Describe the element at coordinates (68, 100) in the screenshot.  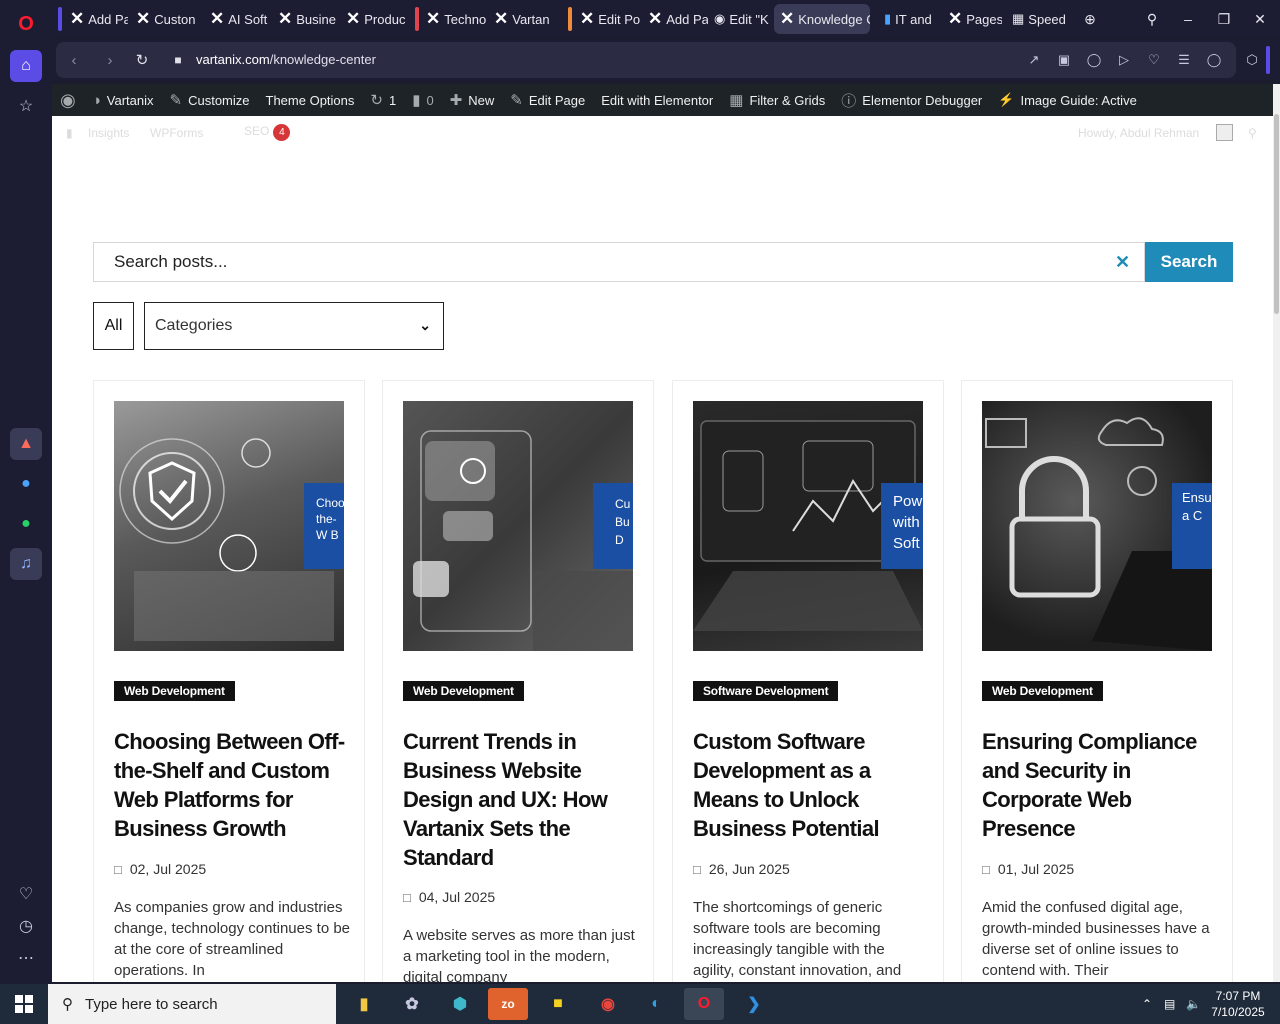
I see `wp-logo: ◉` at that location.